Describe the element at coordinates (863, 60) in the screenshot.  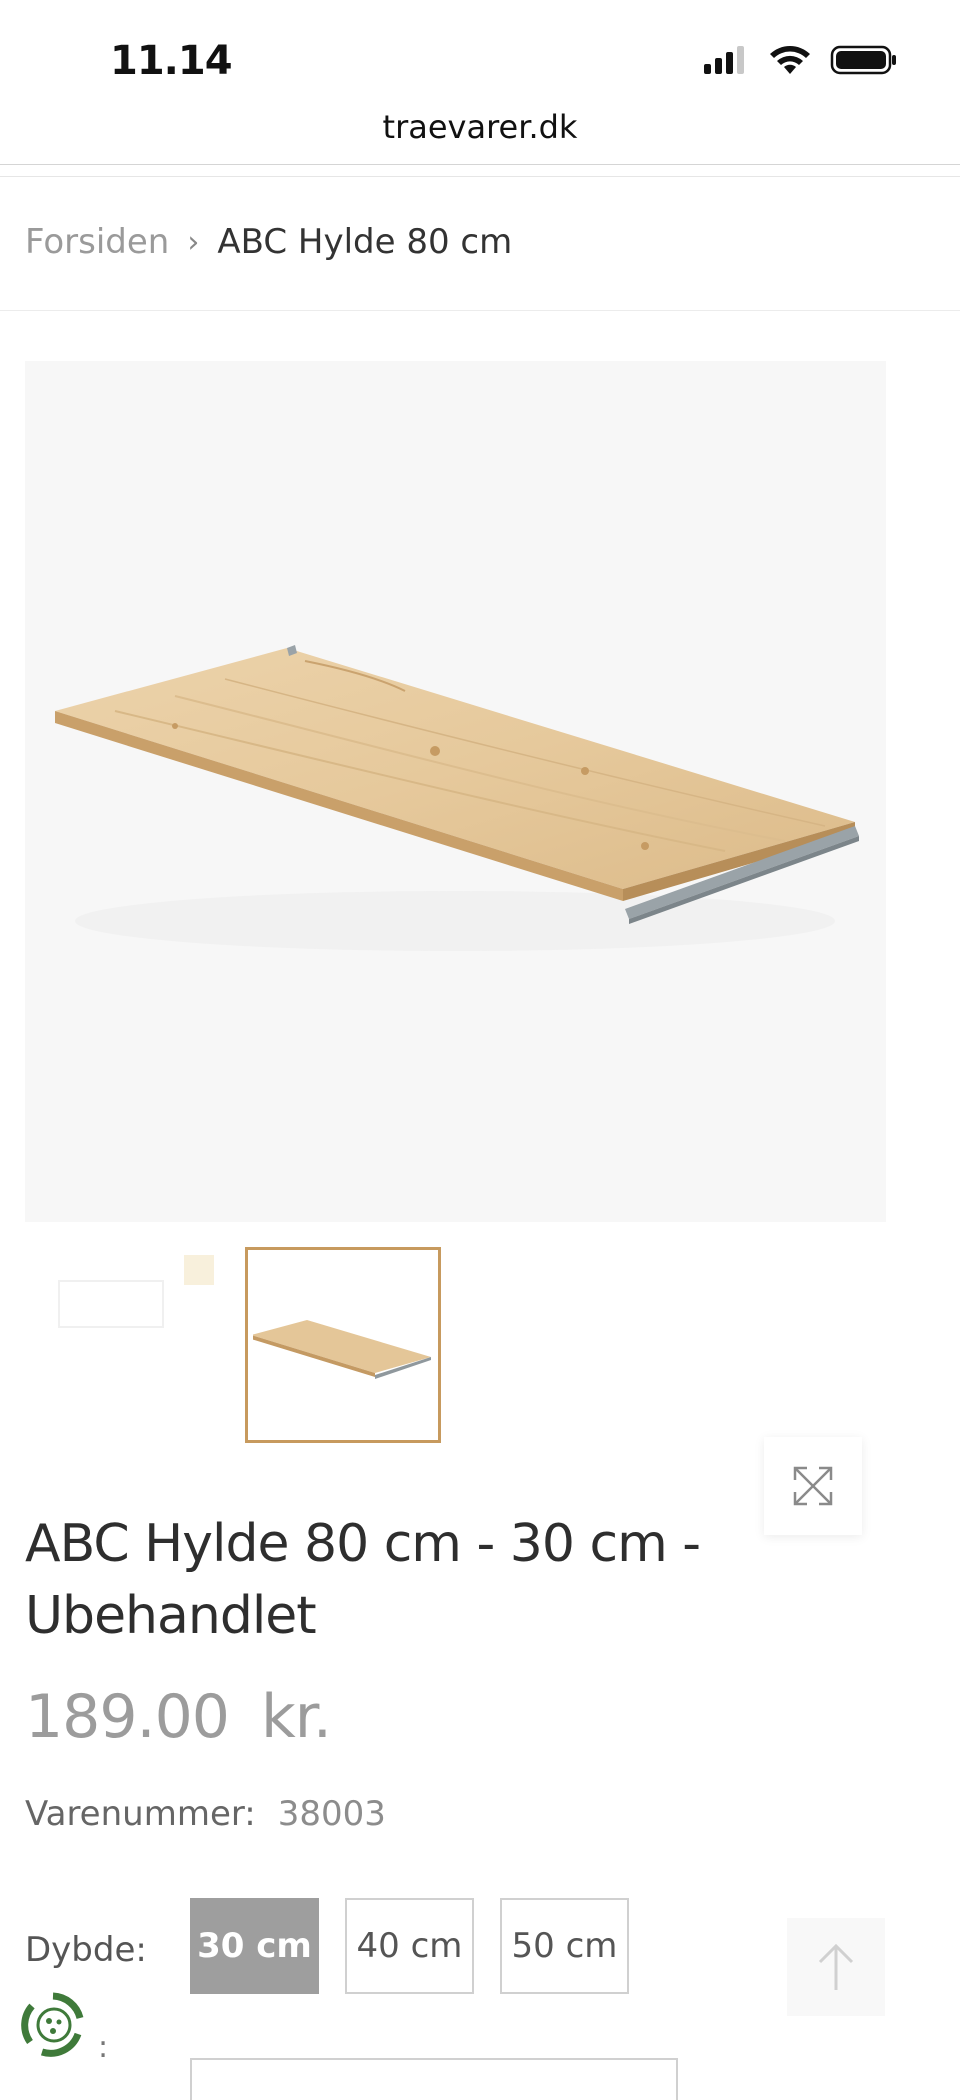
I see `battery-icon` at that location.